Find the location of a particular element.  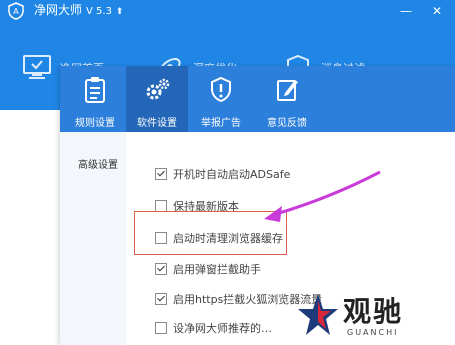

watermark-text: 观驰 is located at coordinates (373, 311).